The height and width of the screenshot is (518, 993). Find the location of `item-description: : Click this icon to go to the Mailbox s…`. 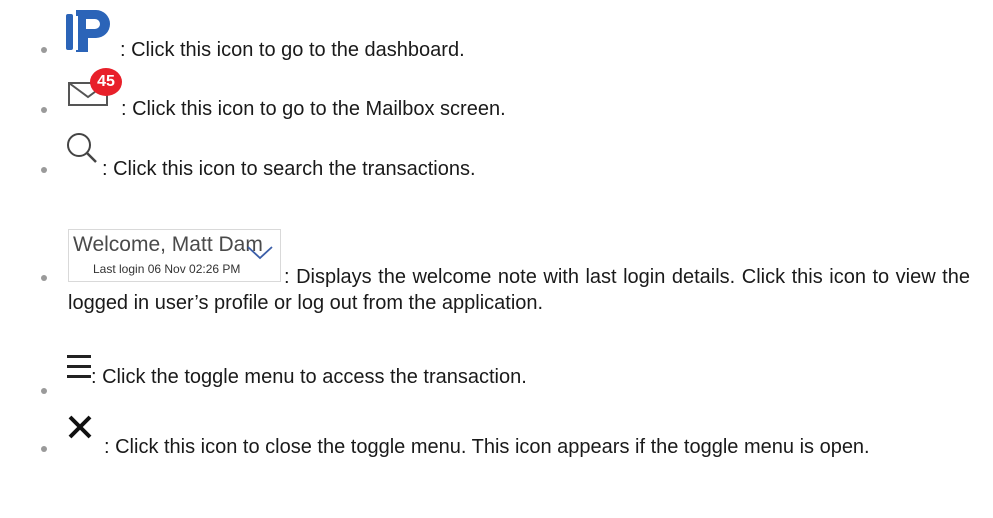

item-description: : Click this icon to go to the Mailbox s… is located at coordinates (313, 109).